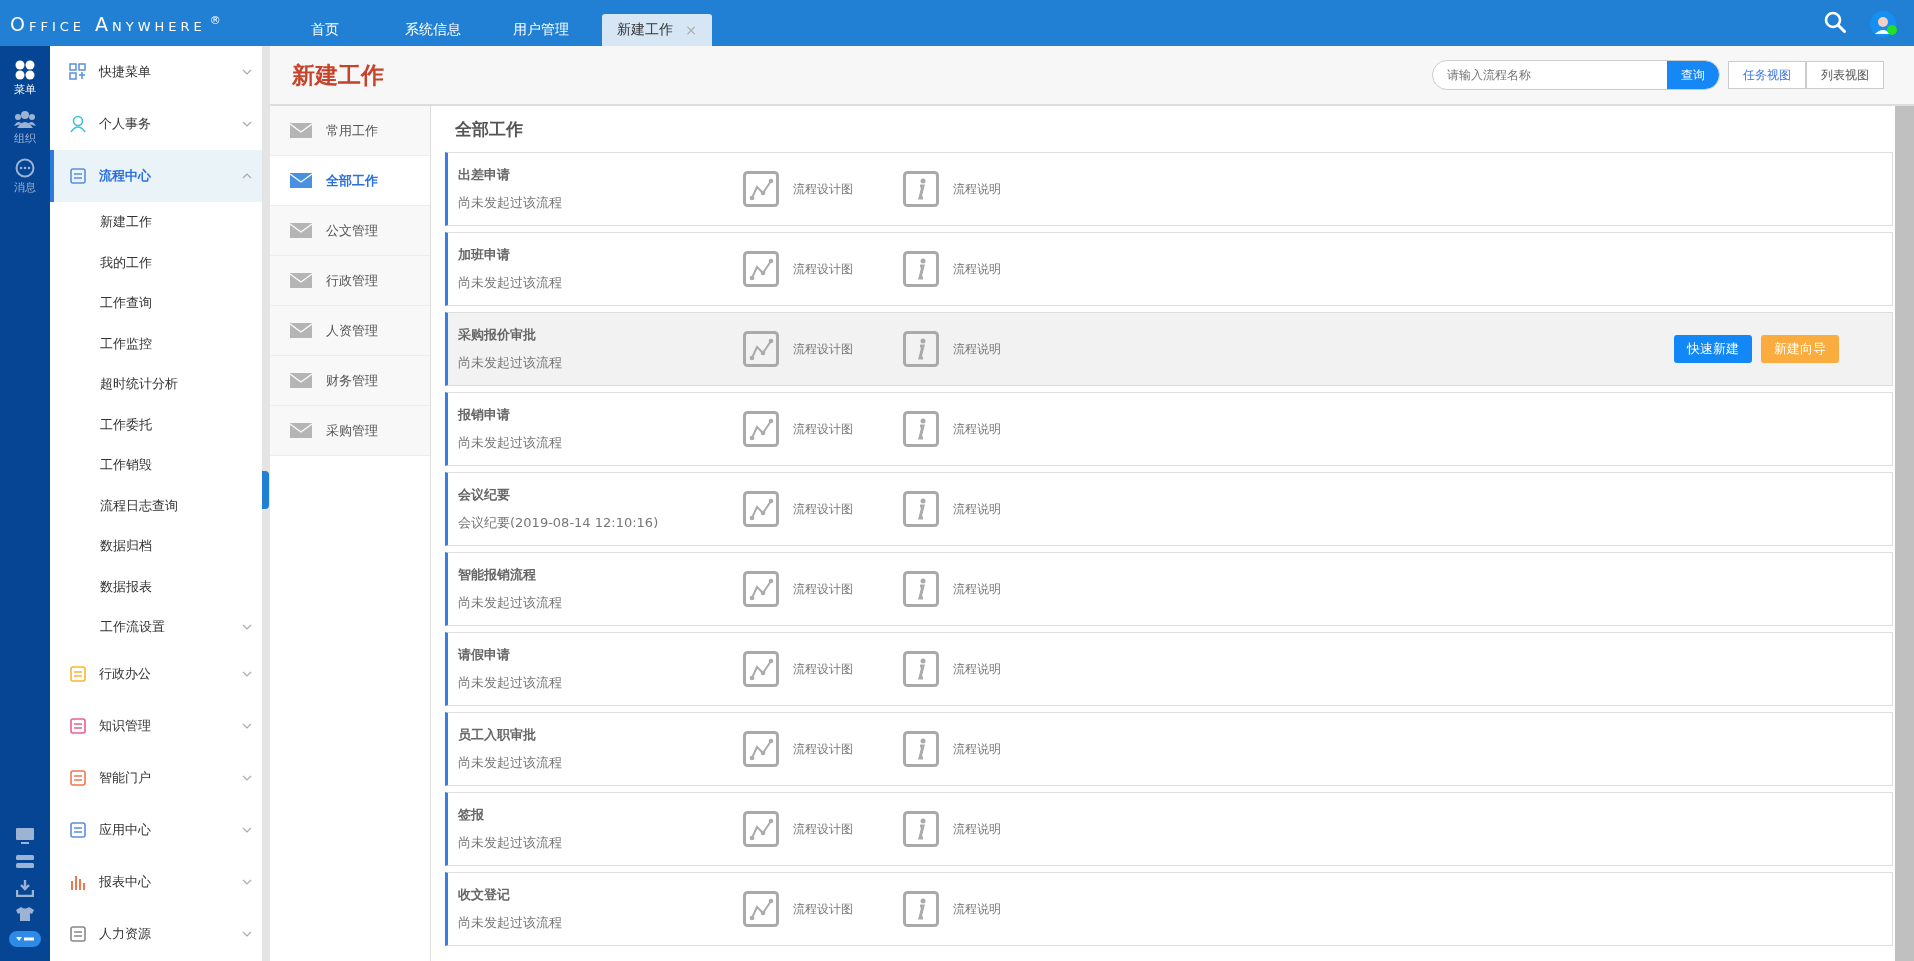 This screenshot has width=1914, height=961. I want to click on category-tab: 行政管理, so click(350, 281).